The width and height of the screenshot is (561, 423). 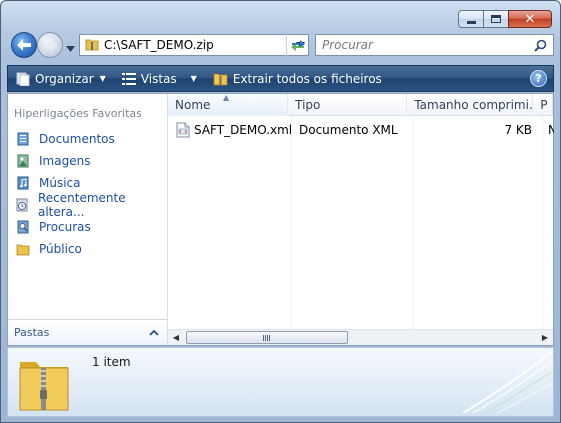 I want to click on scroll-grip-icon, so click(x=267, y=338).